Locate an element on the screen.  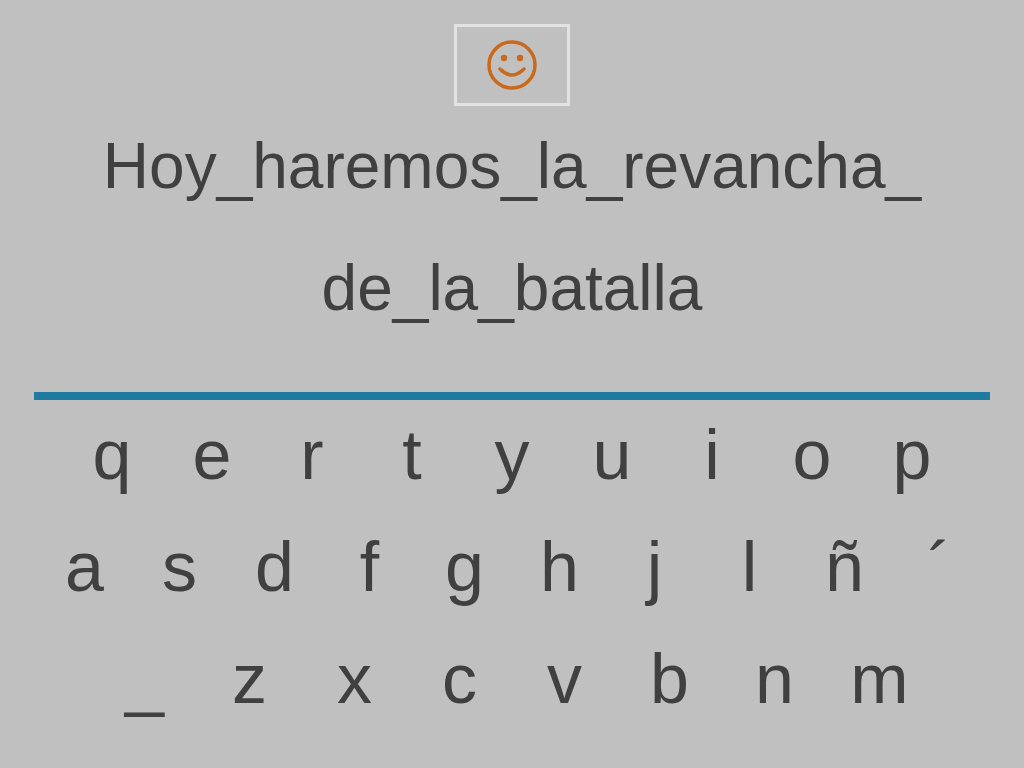
letter-key: s is located at coordinates (179, 567).